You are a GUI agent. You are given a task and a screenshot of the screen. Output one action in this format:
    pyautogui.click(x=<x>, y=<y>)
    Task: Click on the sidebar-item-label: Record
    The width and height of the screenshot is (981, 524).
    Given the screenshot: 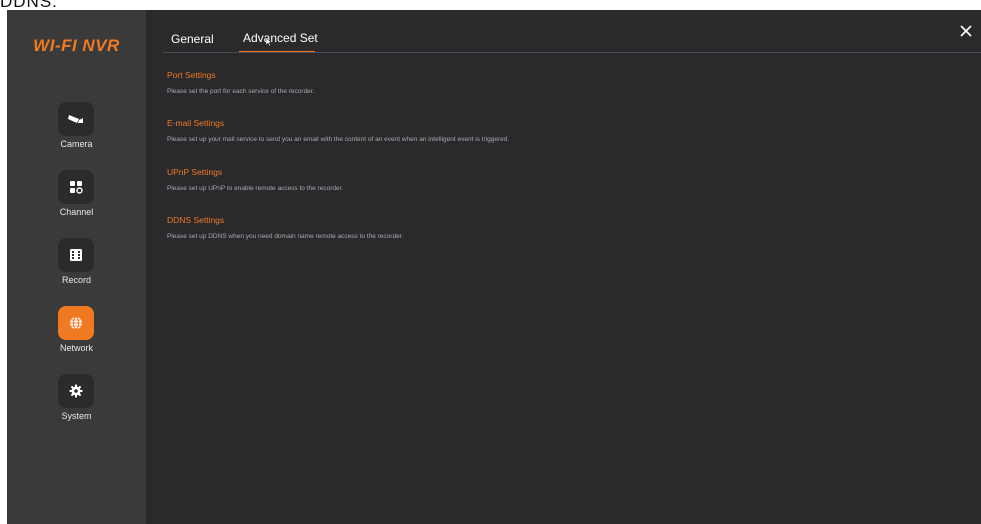 What is the action you would take?
    pyautogui.click(x=76, y=280)
    